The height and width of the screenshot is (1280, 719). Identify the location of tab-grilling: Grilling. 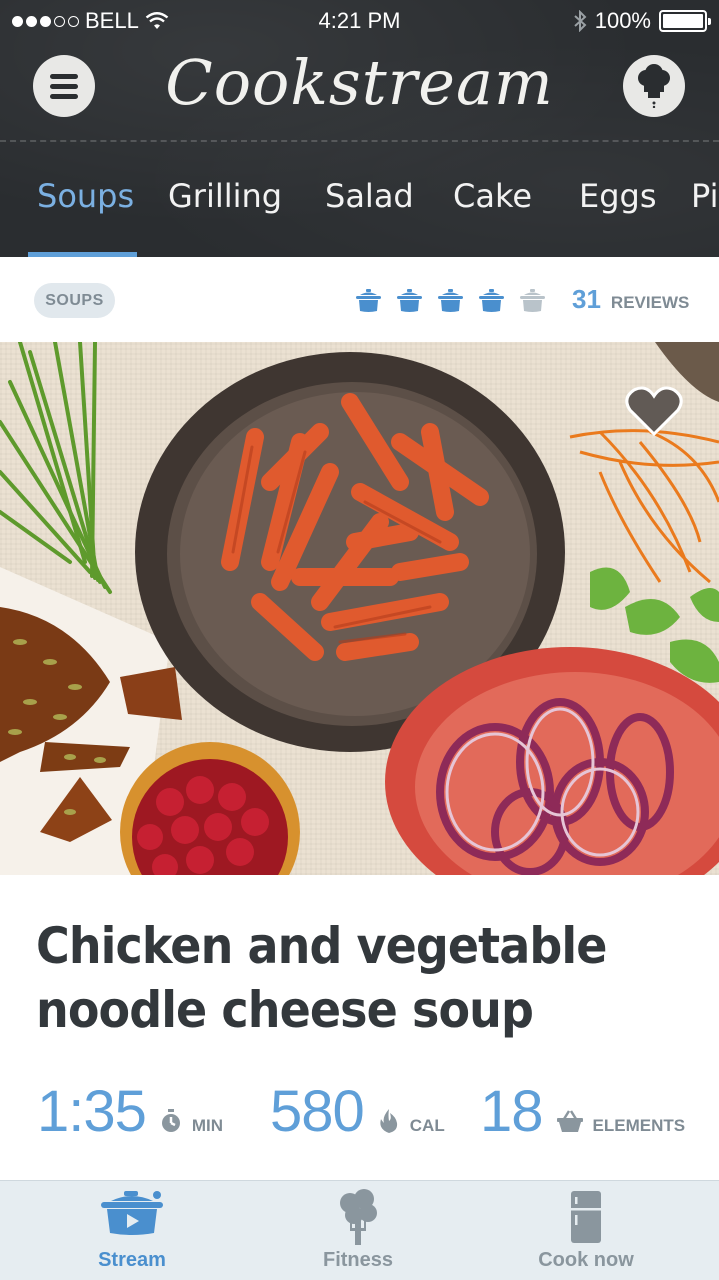
(225, 196).